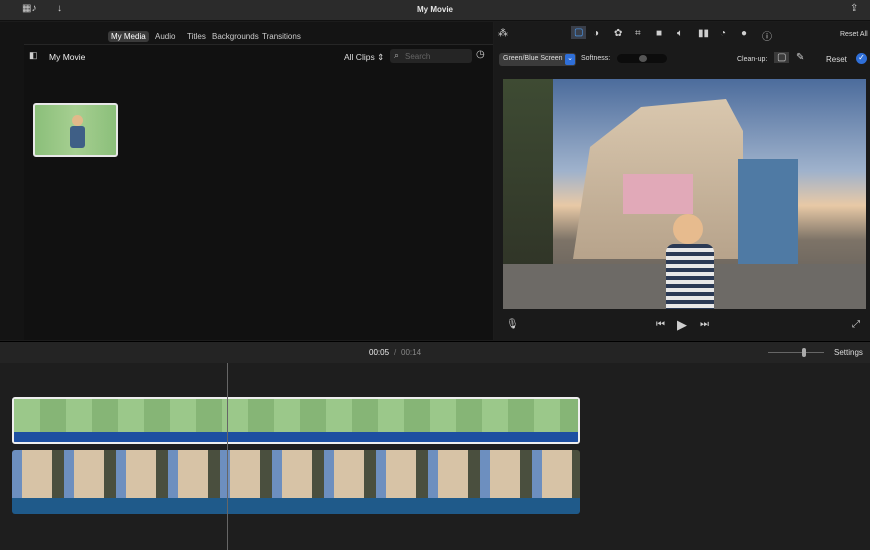 The width and height of the screenshot is (870, 550). I want to click on apply-checkmark-icon: ✓, so click(861, 58).